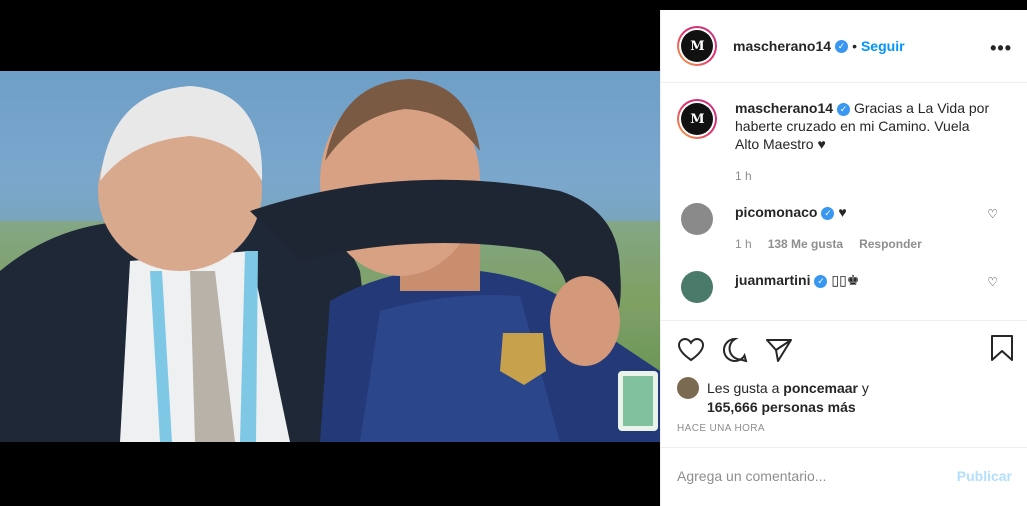 Image resolution: width=1027 pixels, height=506 pixels. What do you see at coordinates (776, 212) in the screenshot?
I see `comment-username: picomonaco` at bounding box center [776, 212].